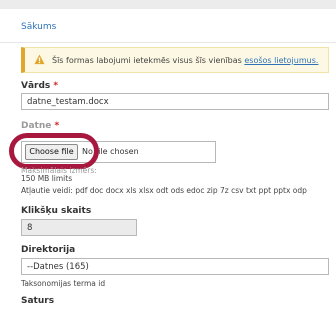  What do you see at coordinates (175, 101) in the screenshot?
I see `name-input: datne_testam.docx` at bounding box center [175, 101].